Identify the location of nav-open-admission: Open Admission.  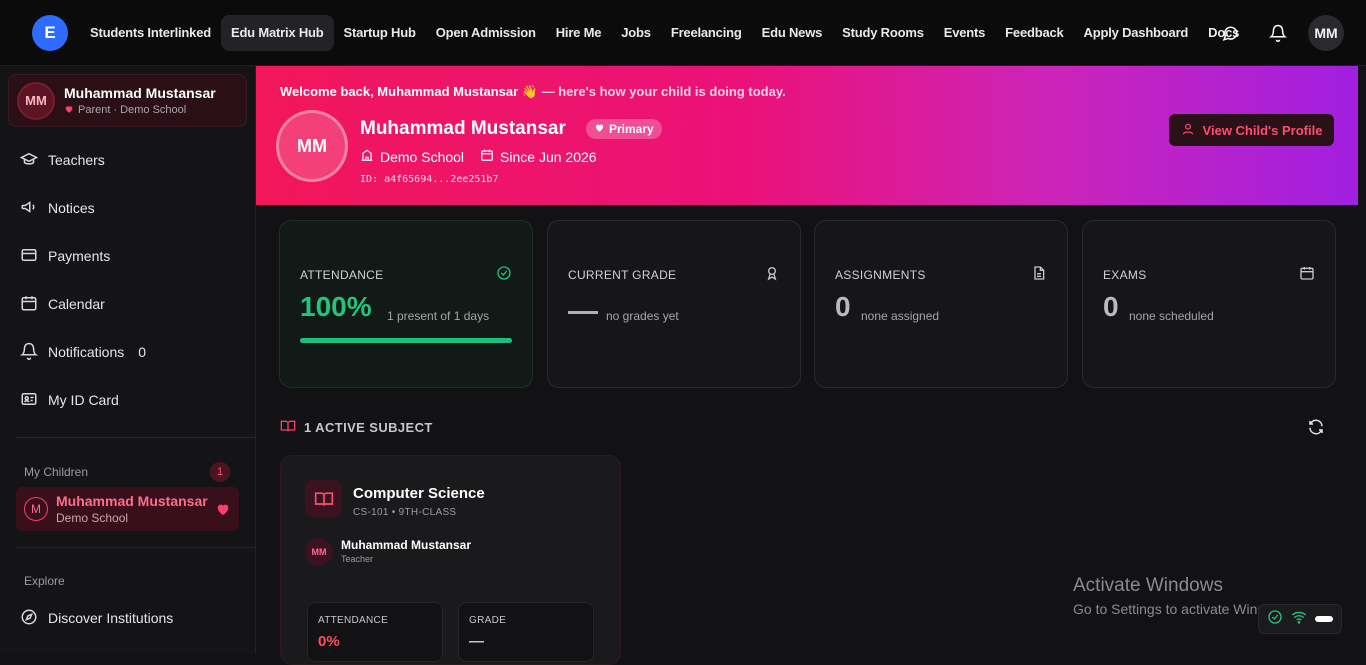
(486, 33).